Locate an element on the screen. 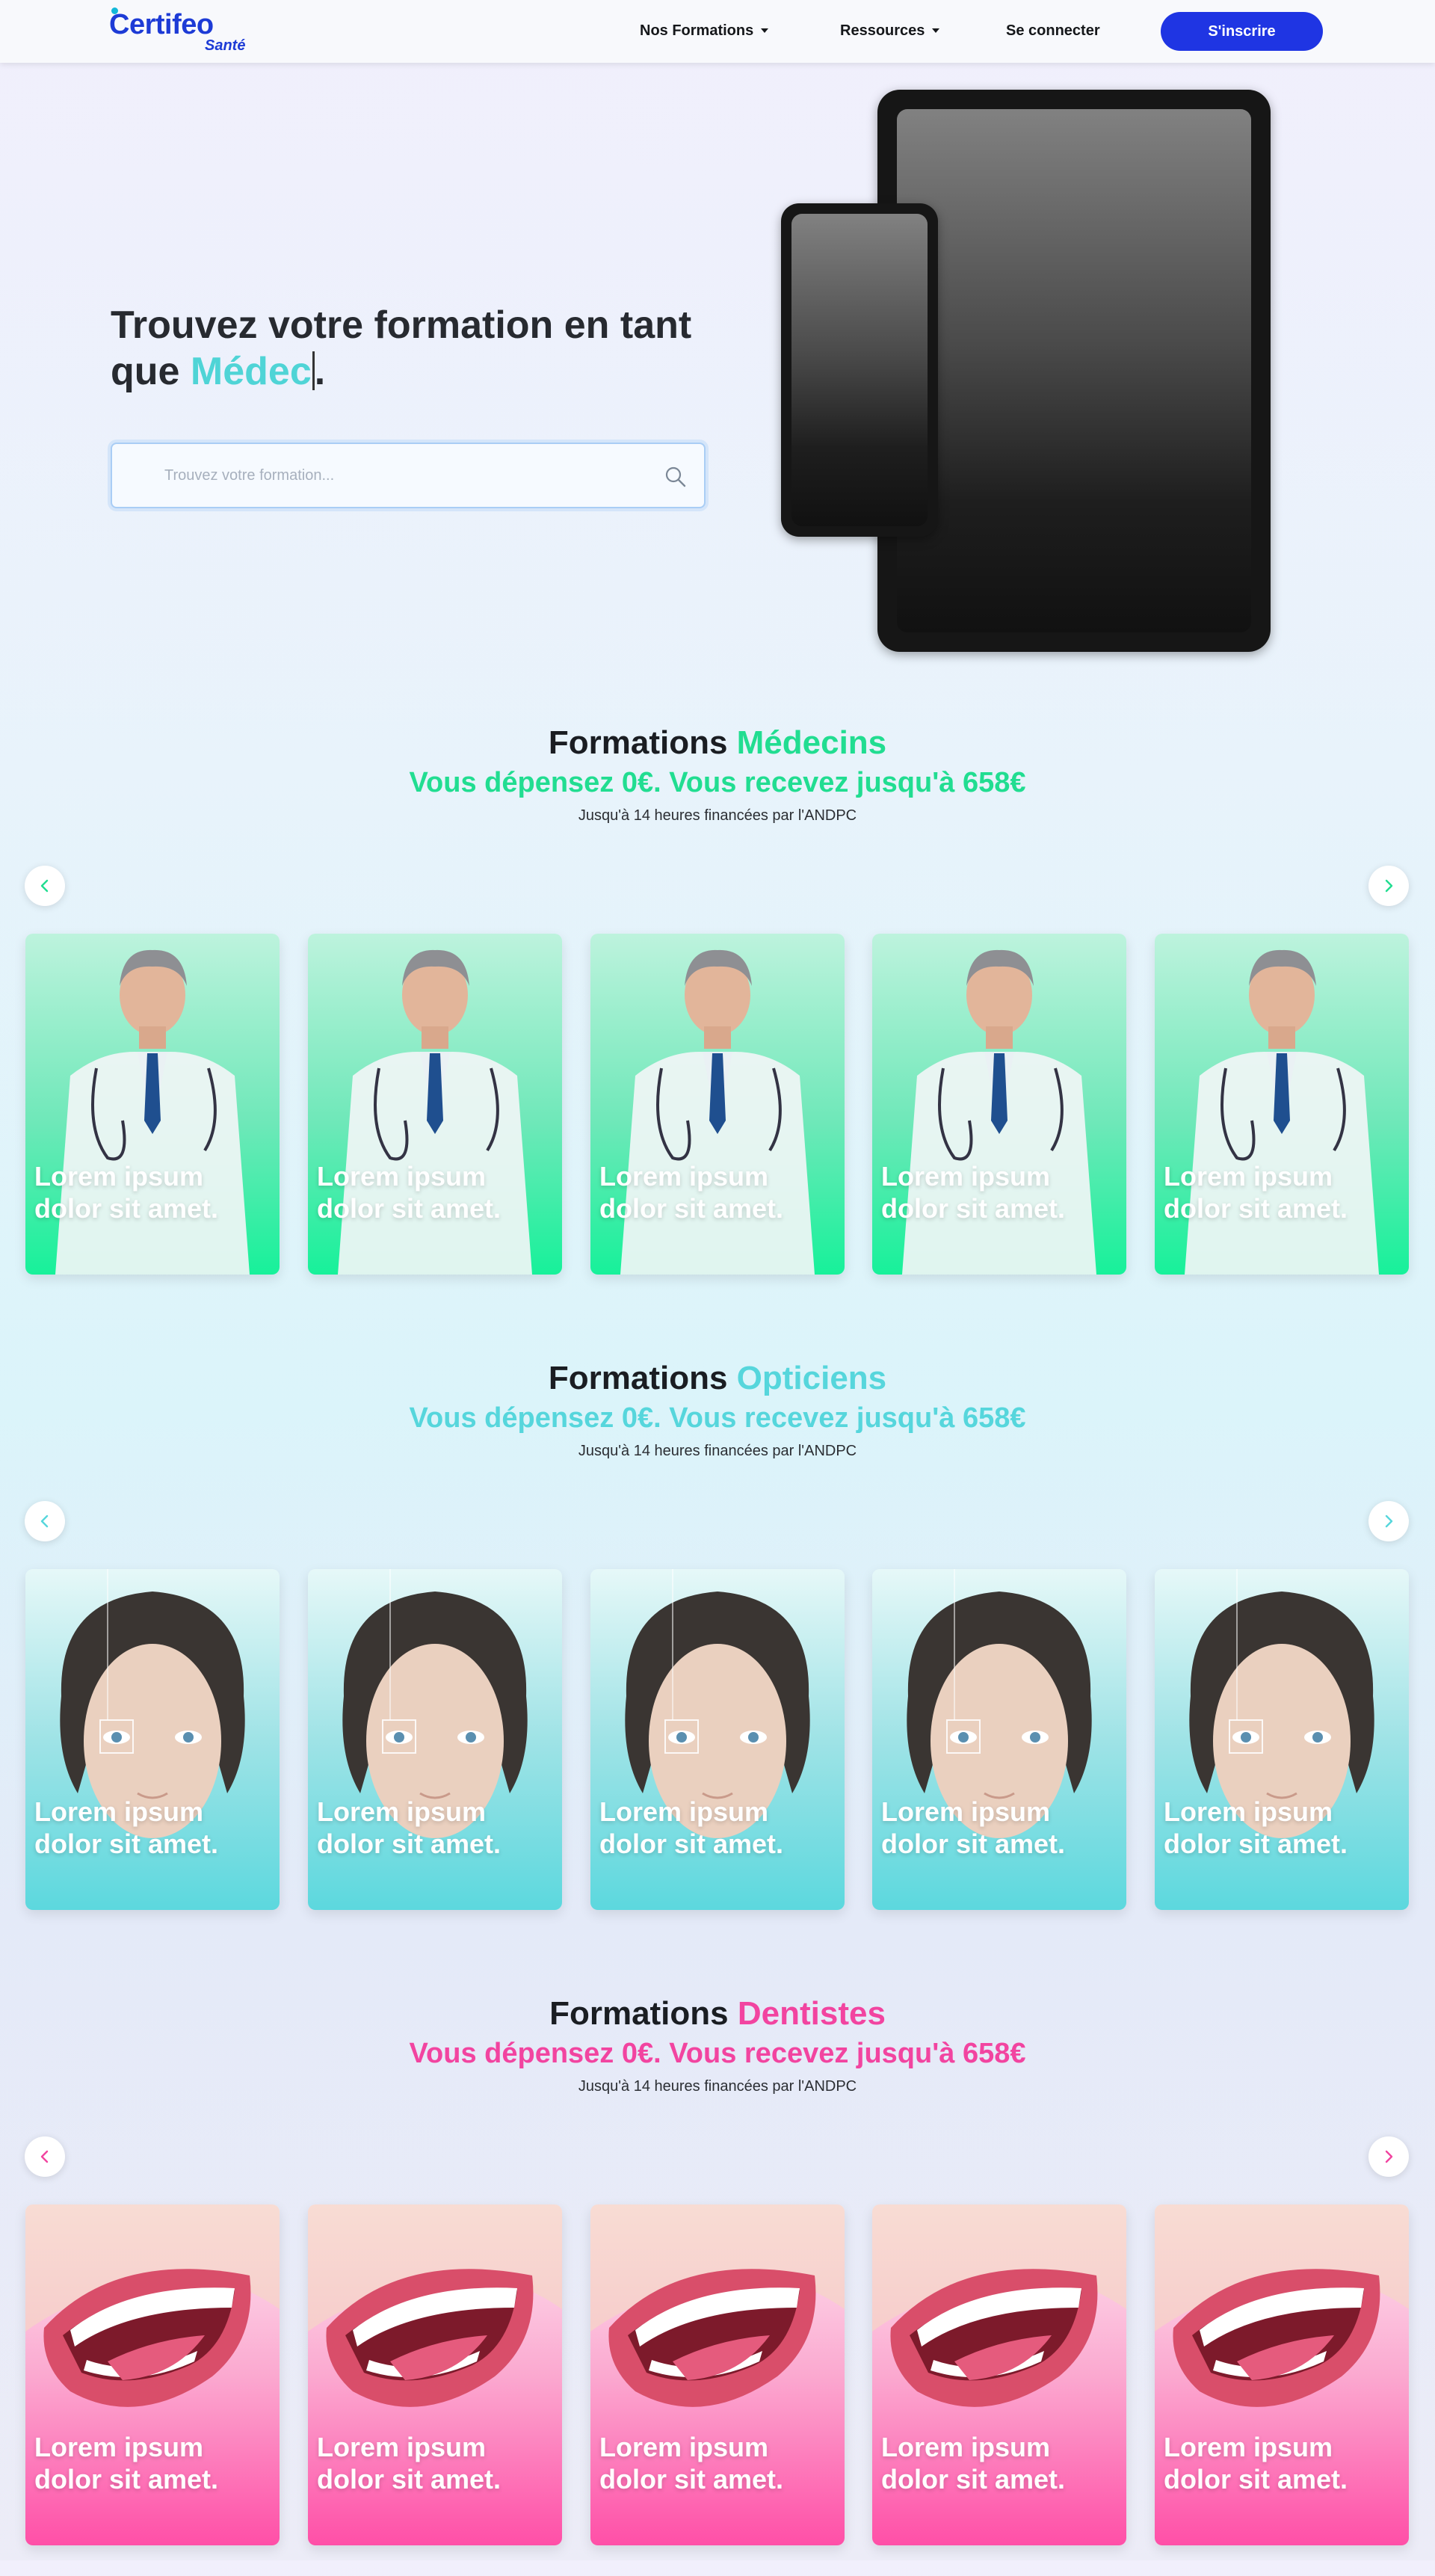 This screenshot has height=2576, width=1435. section-title: Formations Médecins is located at coordinates (718, 743).